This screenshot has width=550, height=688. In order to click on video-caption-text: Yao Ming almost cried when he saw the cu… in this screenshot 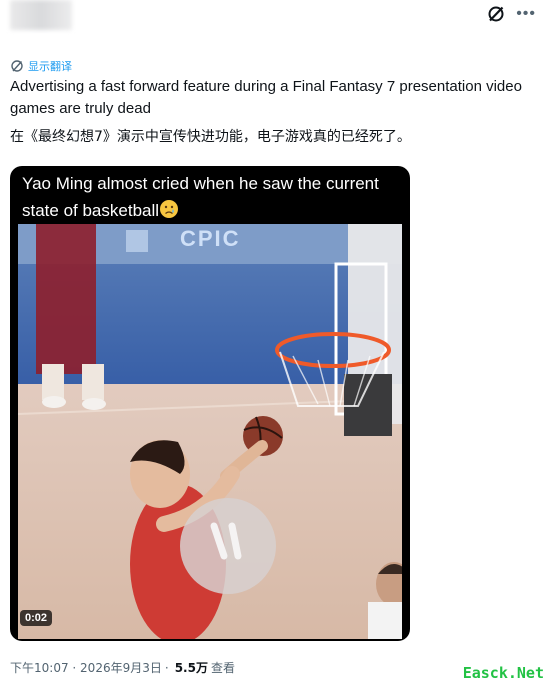, I will do `click(200, 197)`.